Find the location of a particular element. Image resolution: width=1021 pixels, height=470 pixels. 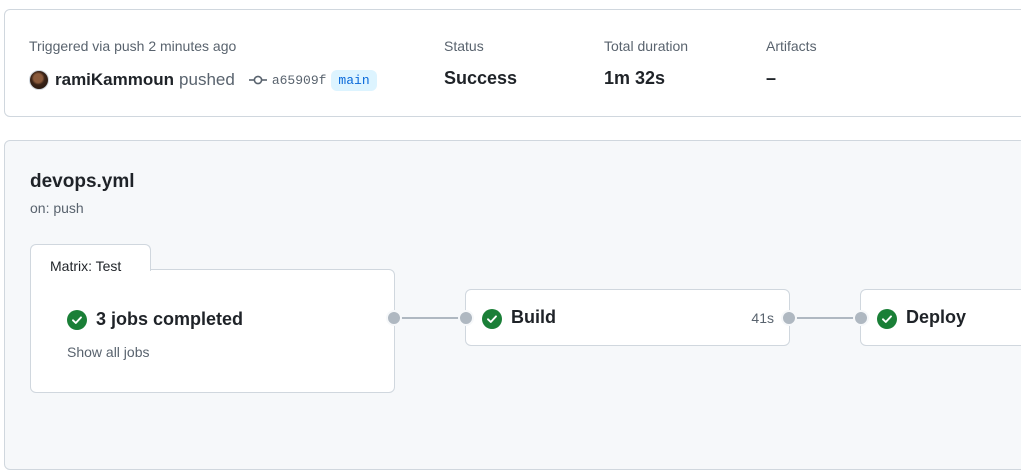

matrix-status-text: 3 jobs completed is located at coordinates (170, 319).